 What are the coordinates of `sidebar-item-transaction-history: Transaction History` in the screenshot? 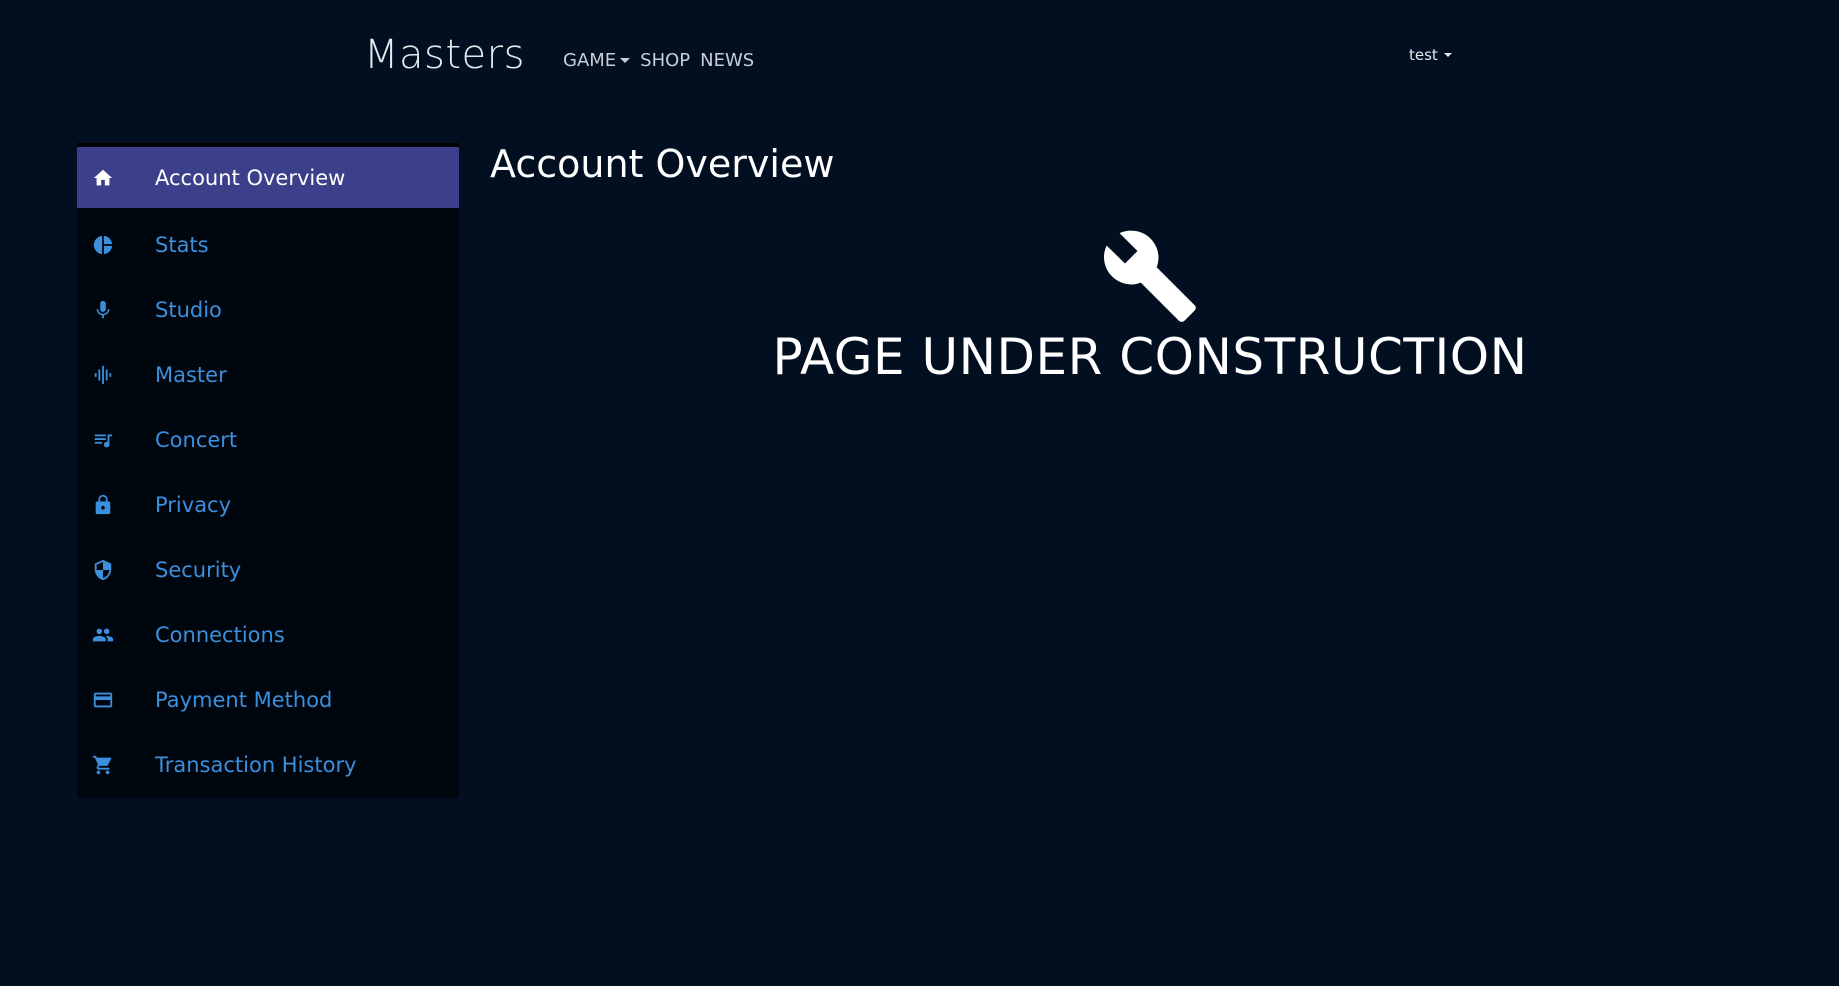 It's located at (268, 764).